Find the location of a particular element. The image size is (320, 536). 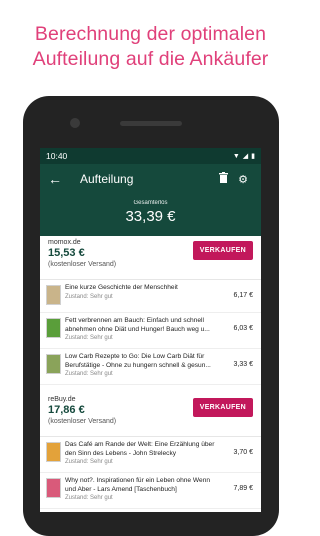

toolbar: ← Aufteilung ⚙ is located at coordinates (150, 179).